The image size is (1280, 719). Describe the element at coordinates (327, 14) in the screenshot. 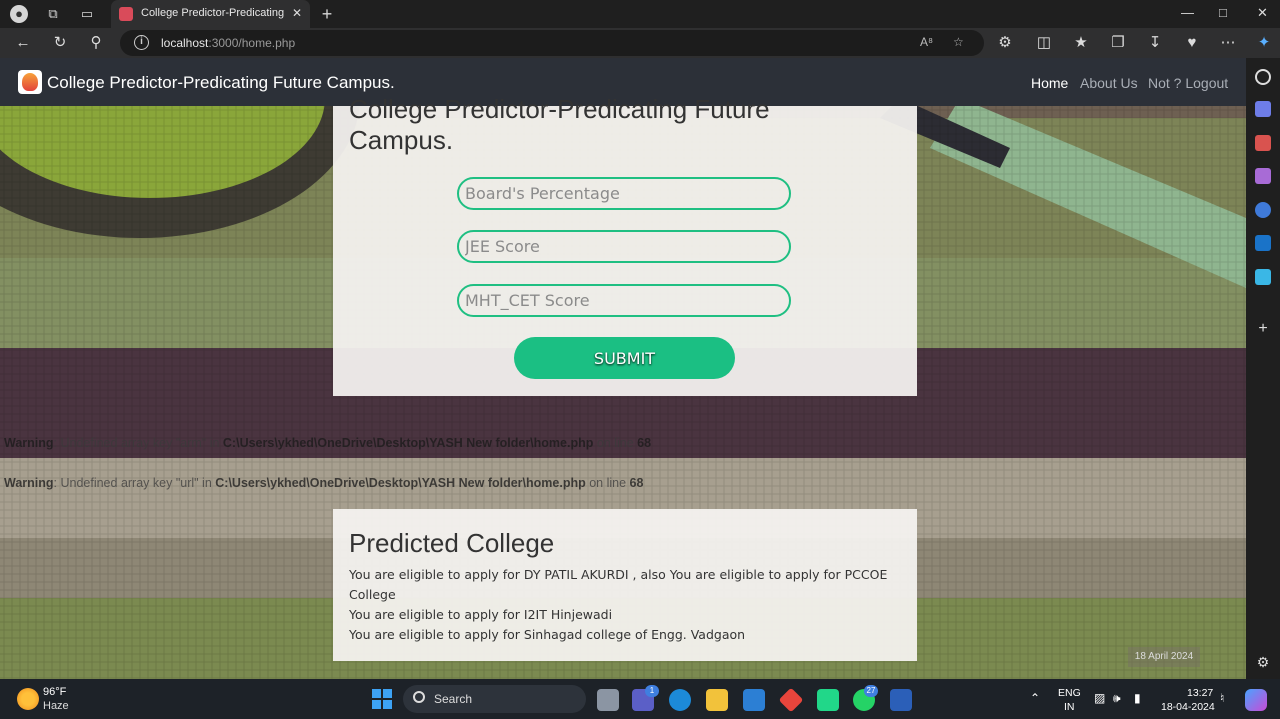

I see `new-tab-icon: +` at that location.